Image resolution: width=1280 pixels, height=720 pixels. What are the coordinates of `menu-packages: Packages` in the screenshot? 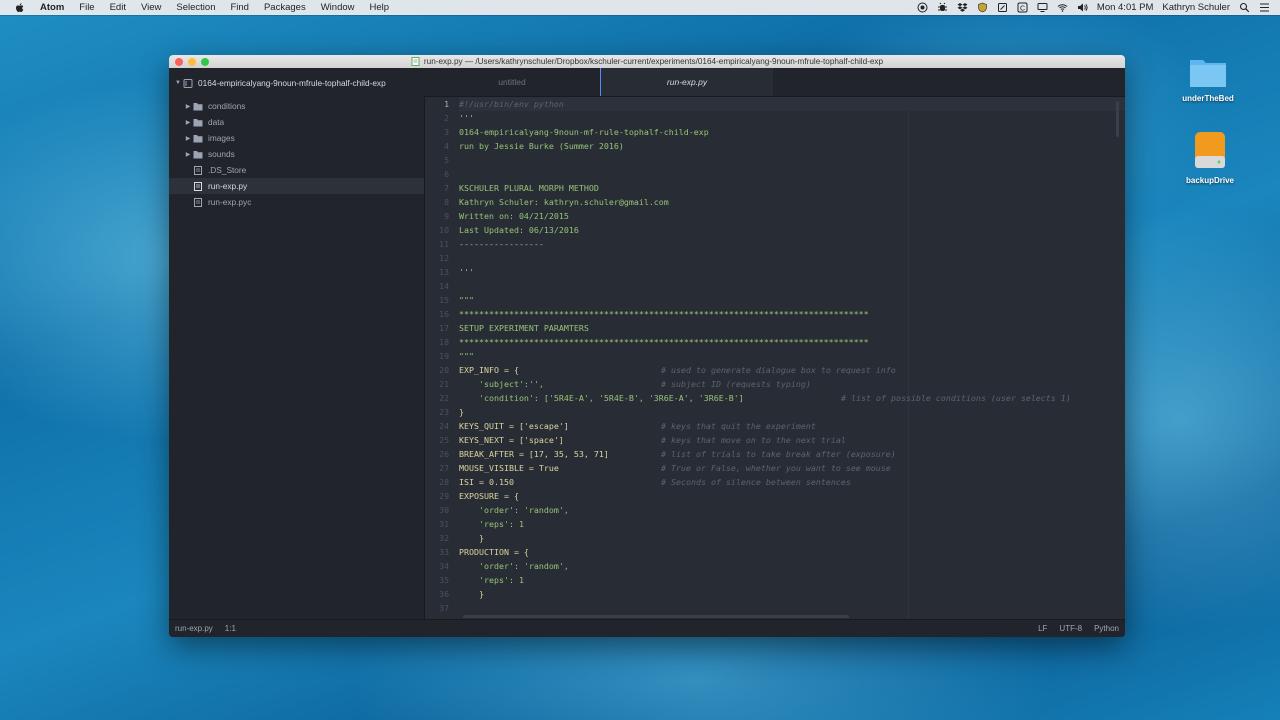 It's located at (285, 7).